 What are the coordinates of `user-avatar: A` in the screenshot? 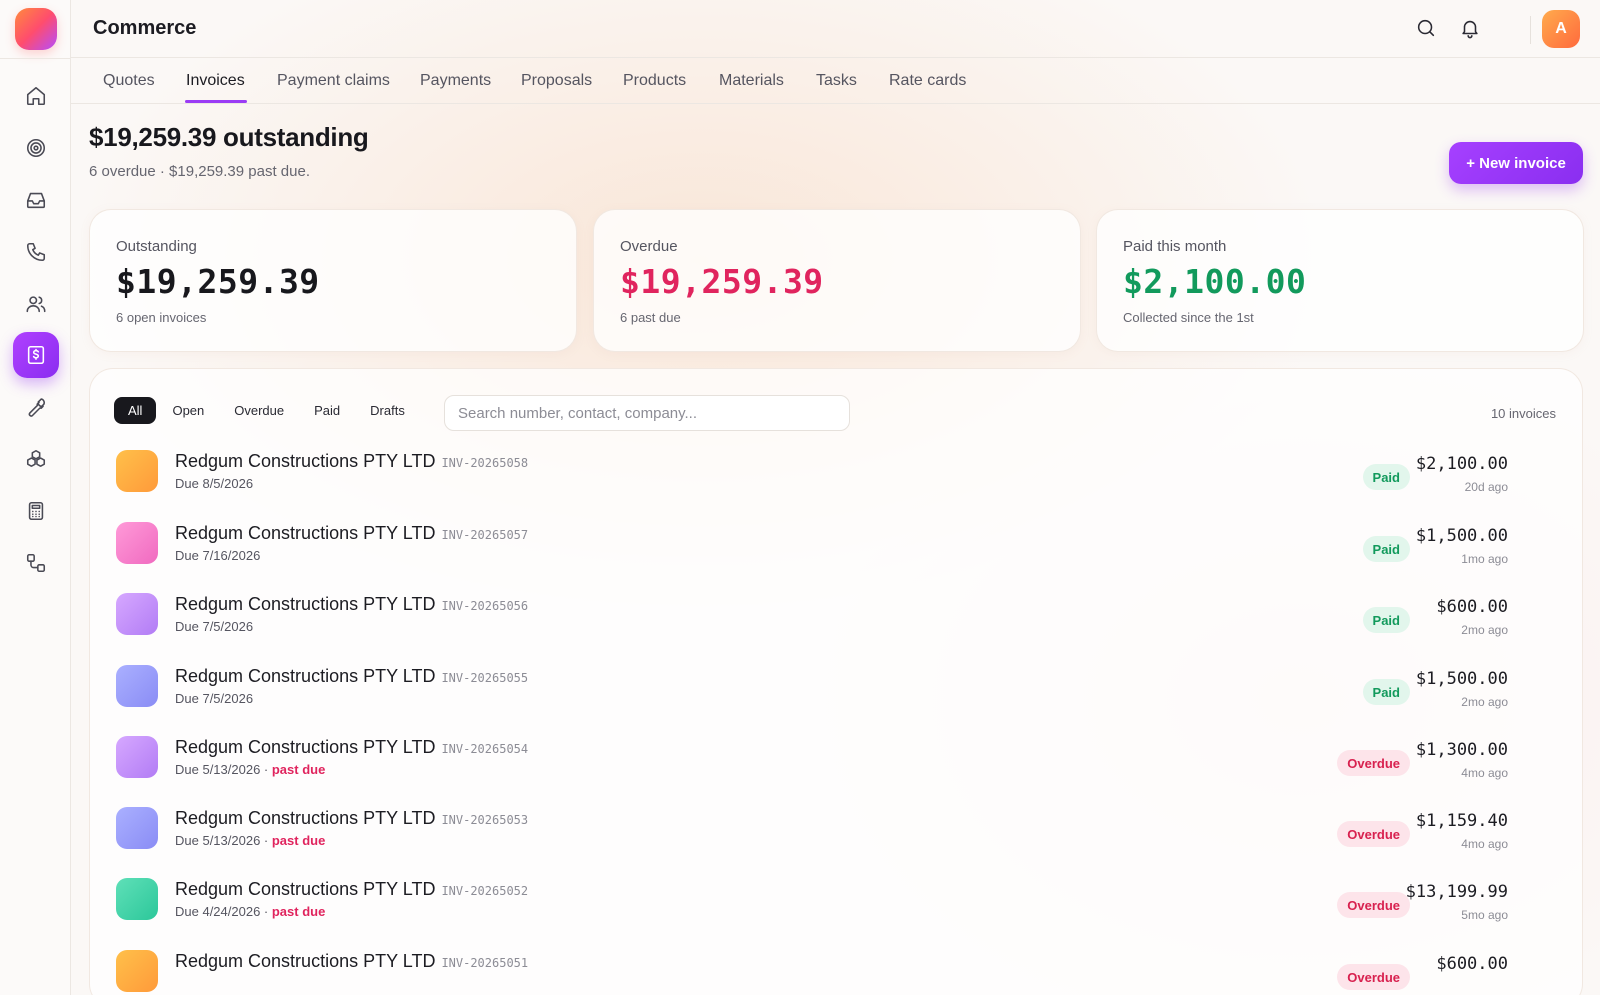 It's located at (1561, 29).